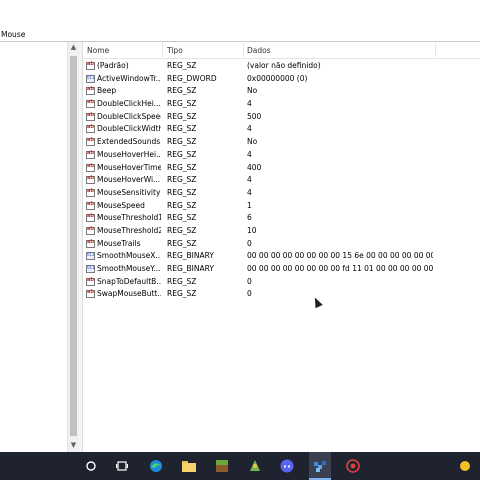 The width and height of the screenshot is (480, 480). I want to click on value-data: 1, so click(249, 205).